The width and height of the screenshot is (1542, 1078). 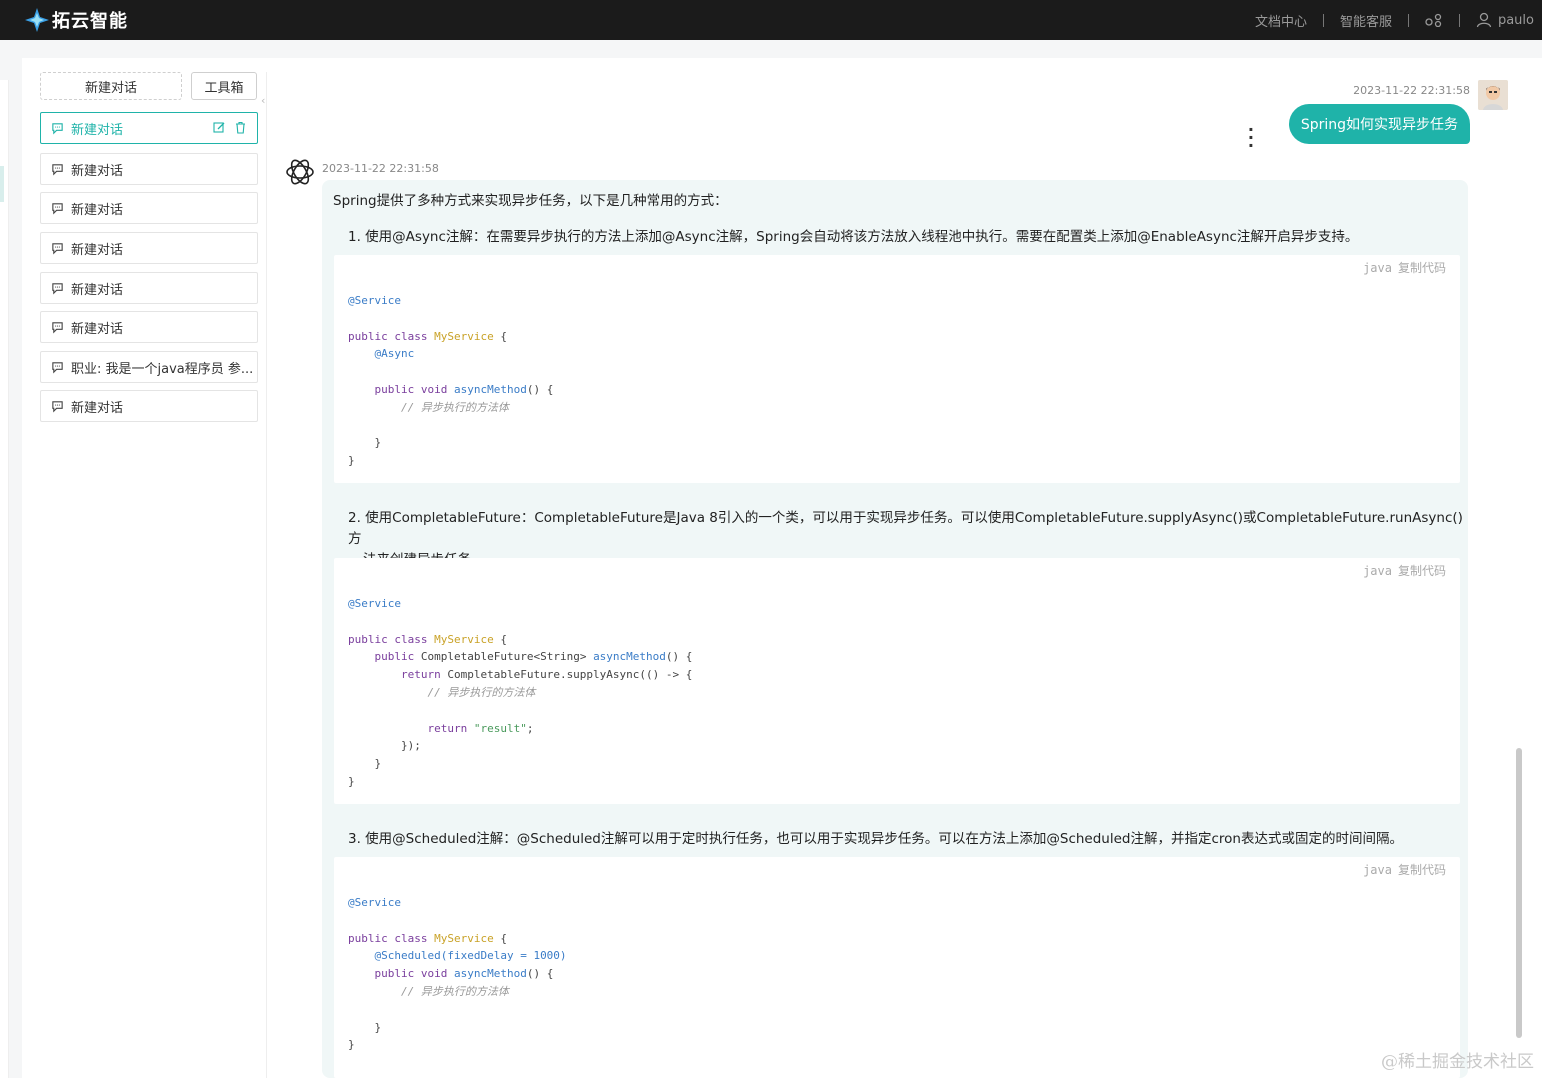 What do you see at coordinates (1515, 20) in the screenshot?
I see `username: paulo` at bounding box center [1515, 20].